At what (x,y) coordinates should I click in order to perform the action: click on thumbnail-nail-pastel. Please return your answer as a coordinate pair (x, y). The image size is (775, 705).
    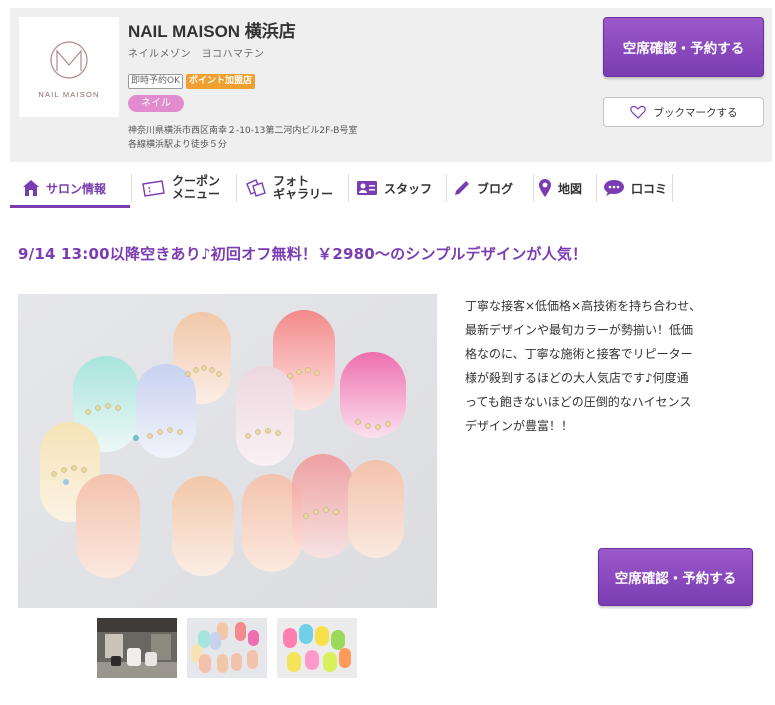
    Looking at the image, I should click on (227, 648).